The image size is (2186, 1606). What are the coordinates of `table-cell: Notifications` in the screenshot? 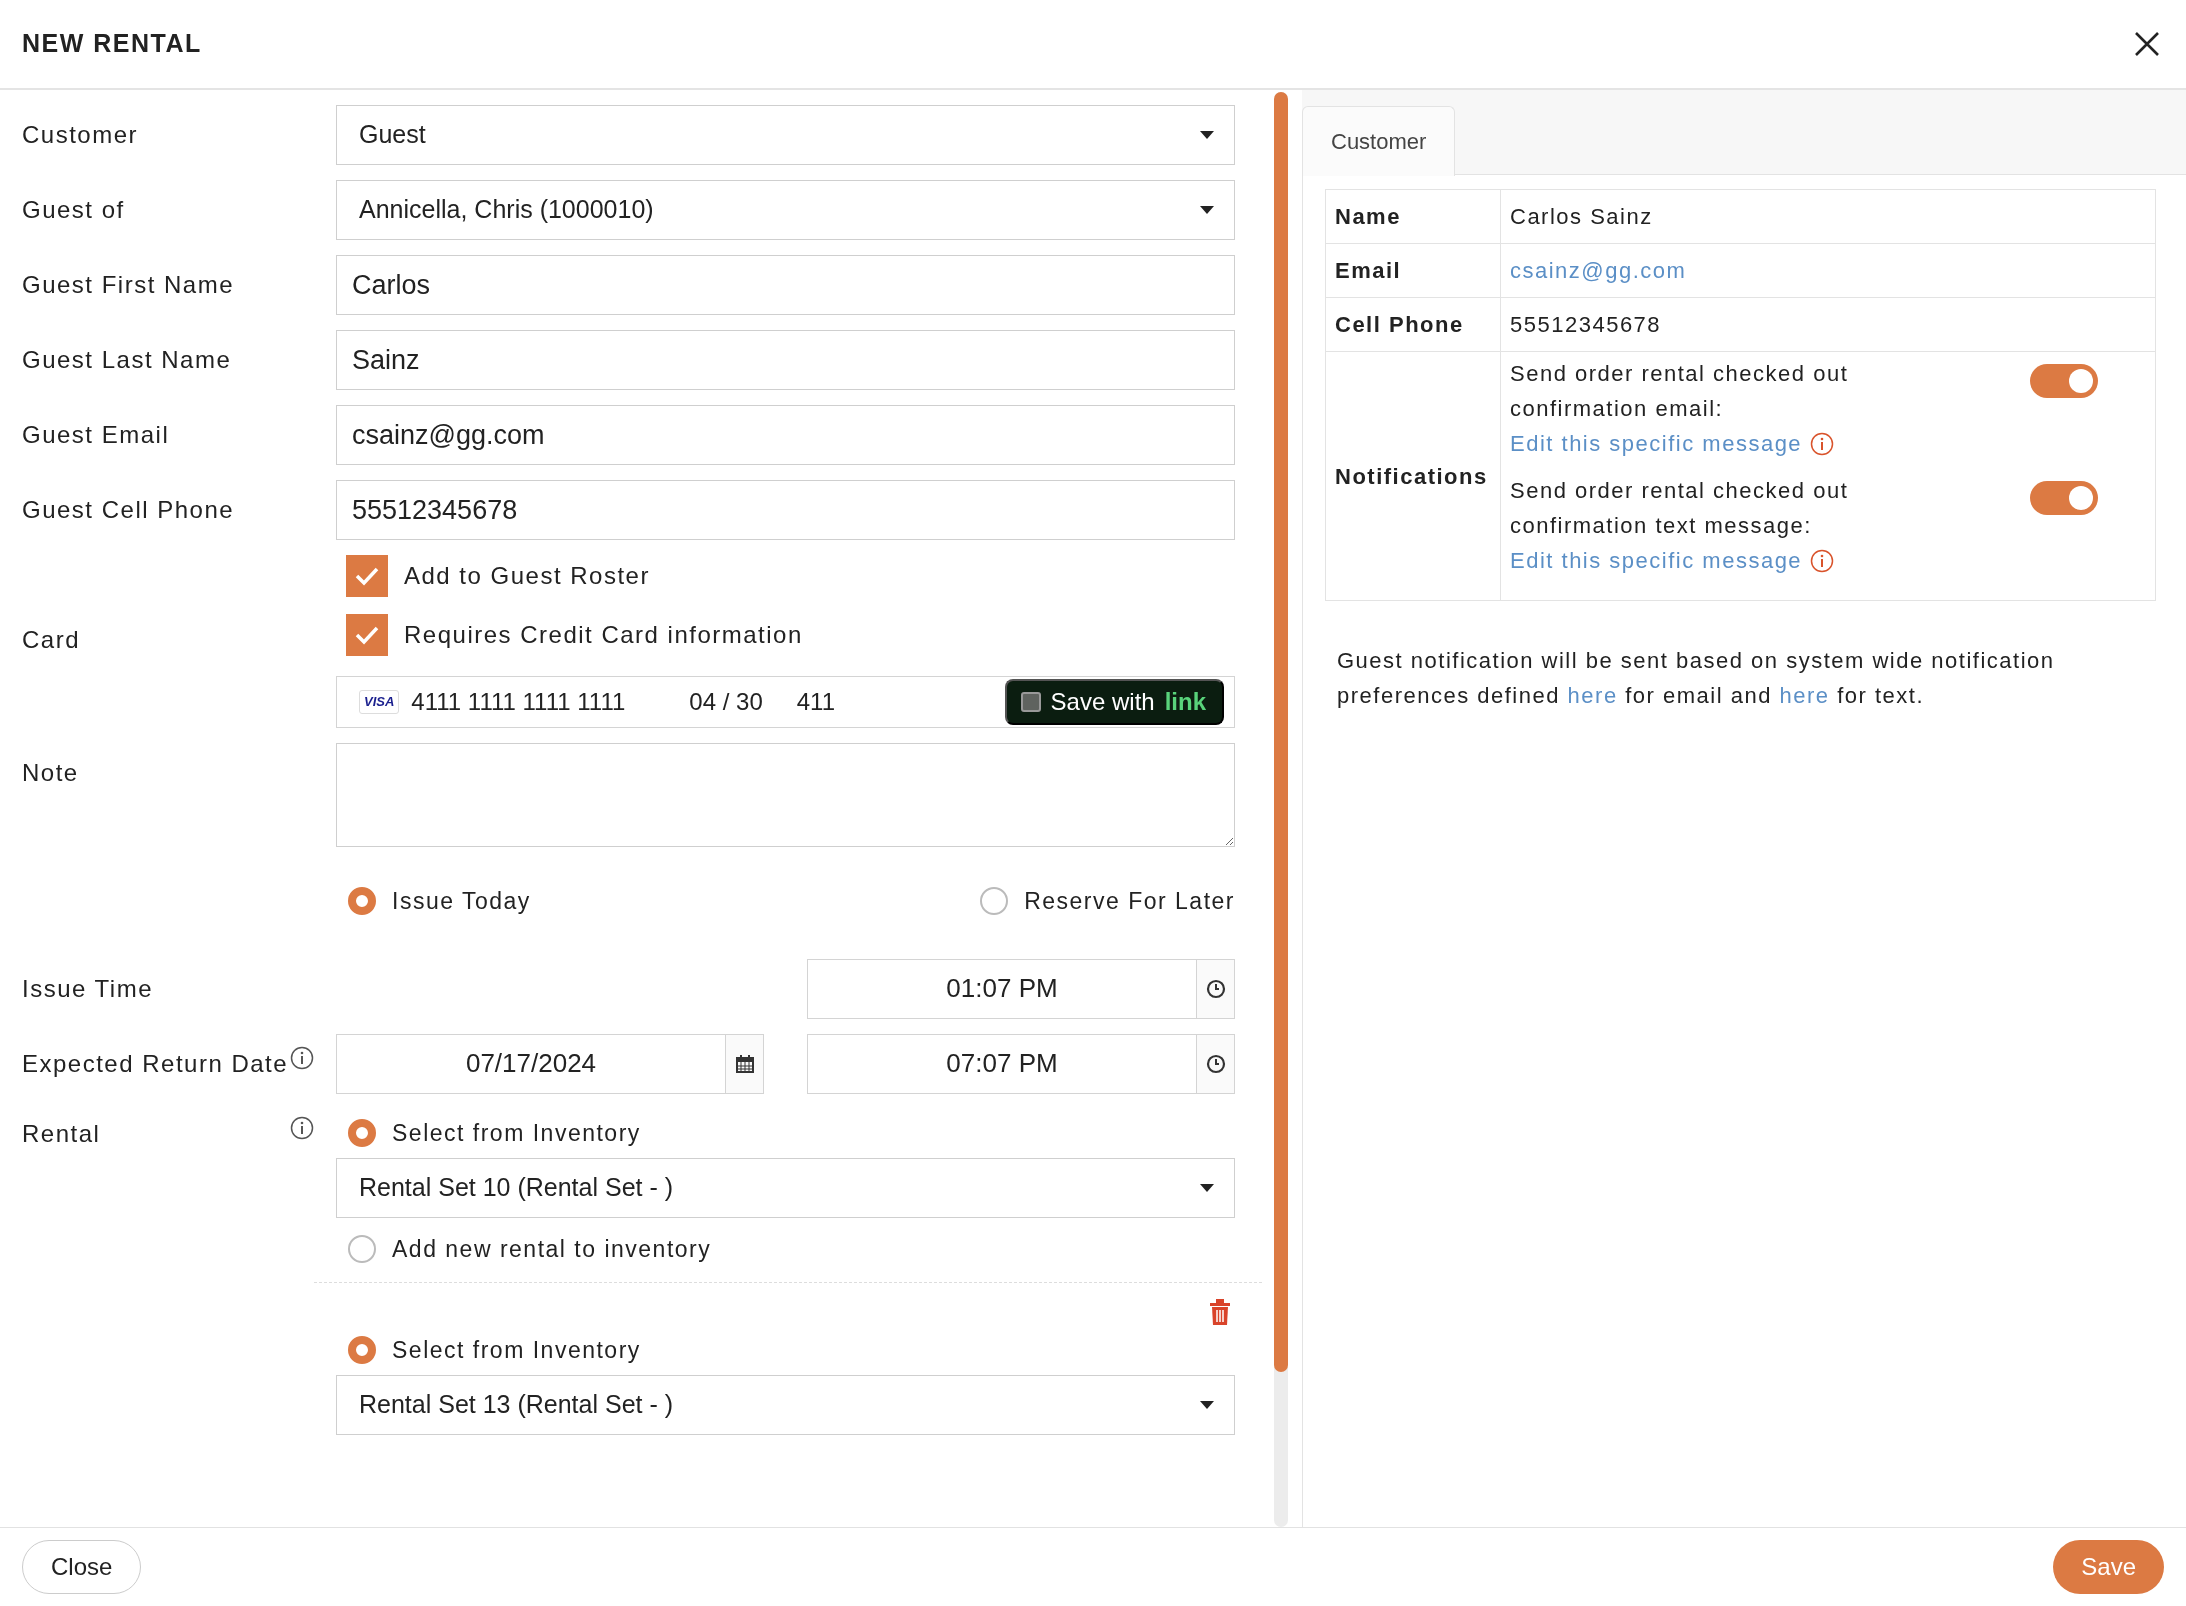 It's located at (1413, 476).